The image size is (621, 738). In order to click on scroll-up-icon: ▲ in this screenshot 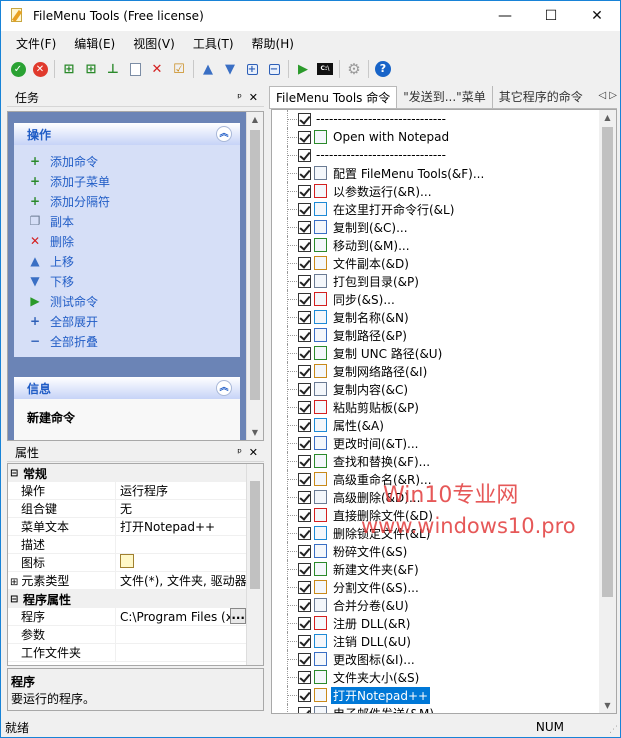, I will do `click(255, 119)`.